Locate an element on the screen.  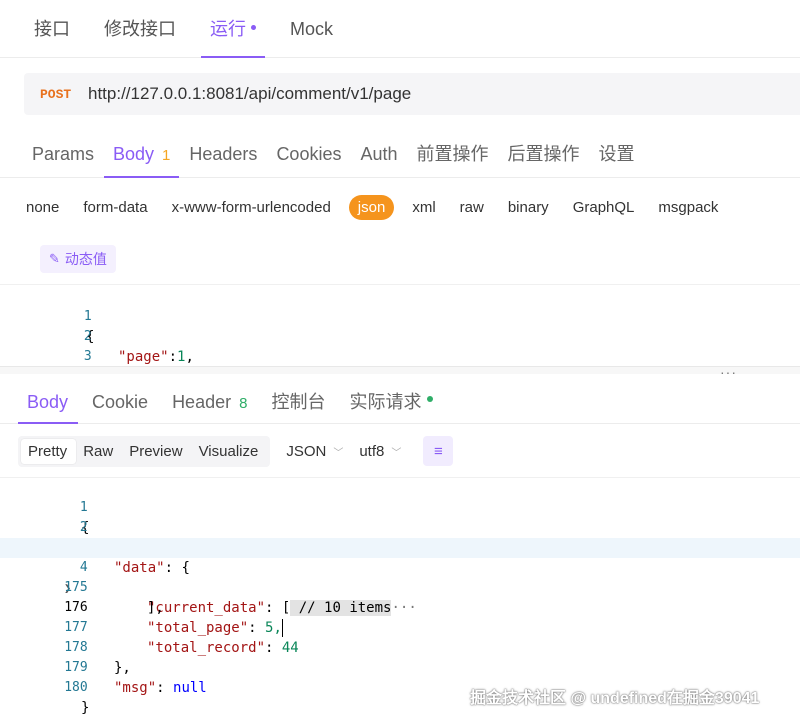
body-type-none: none is located at coordinates (42, 207).